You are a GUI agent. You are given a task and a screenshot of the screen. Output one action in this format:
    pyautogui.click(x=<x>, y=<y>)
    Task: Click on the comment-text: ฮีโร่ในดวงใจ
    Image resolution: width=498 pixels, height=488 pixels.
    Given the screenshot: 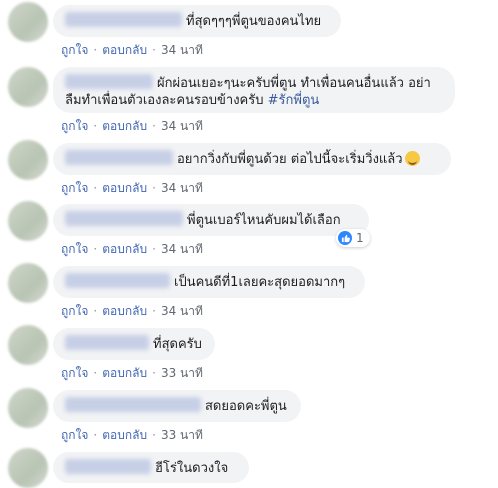 What is the action you would take?
    pyautogui.click(x=192, y=468)
    